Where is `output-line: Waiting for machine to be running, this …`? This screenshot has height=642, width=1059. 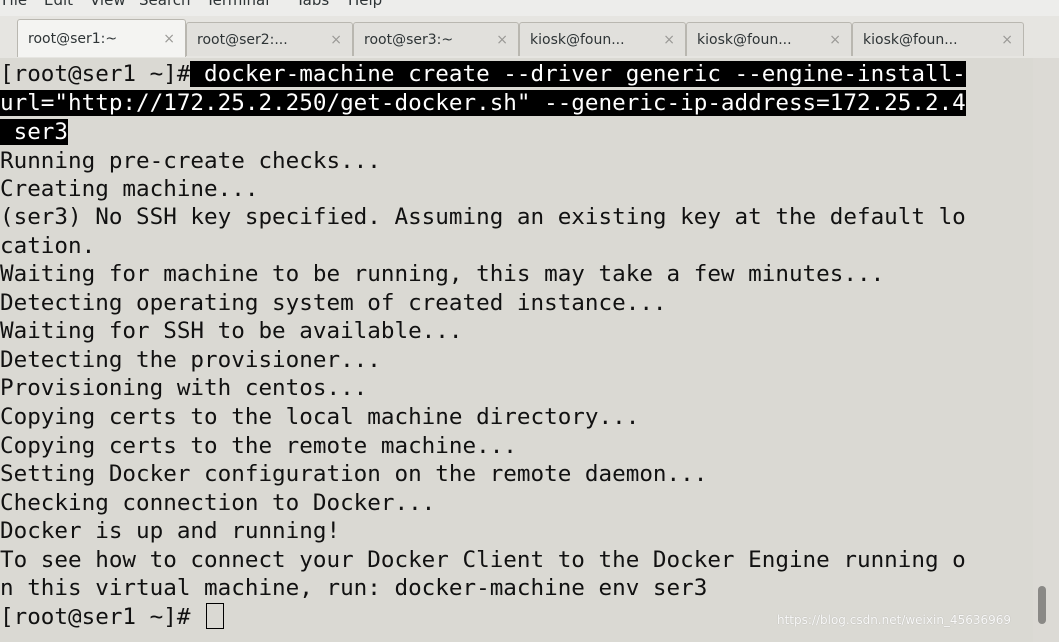 output-line: Waiting for machine to be running, this … is located at coordinates (442, 274).